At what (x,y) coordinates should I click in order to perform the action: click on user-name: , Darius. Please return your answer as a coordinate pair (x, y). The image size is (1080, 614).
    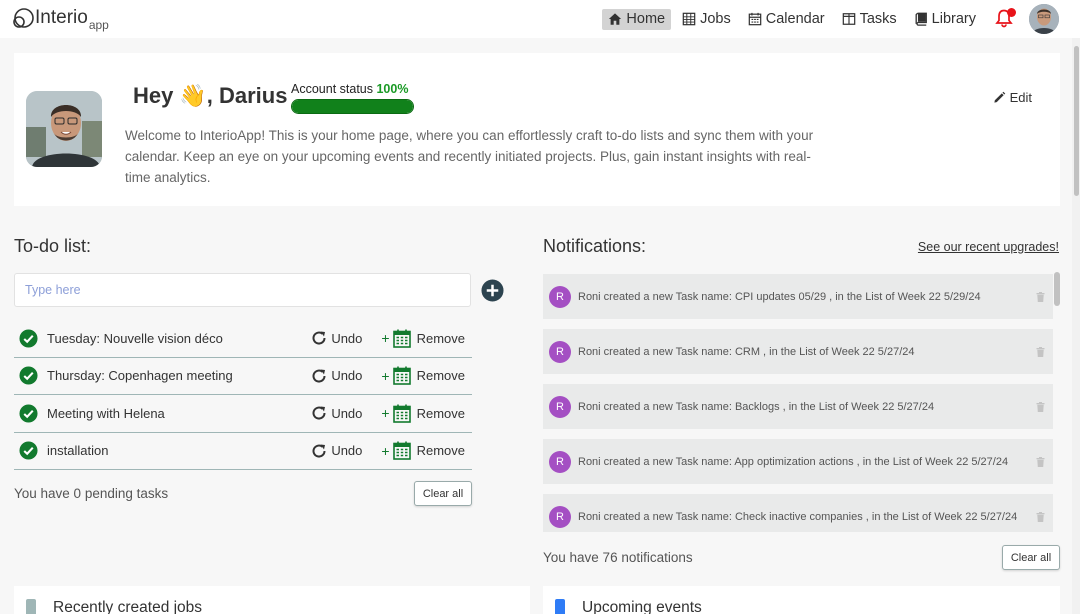
    Looking at the image, I should click on (247, 95).